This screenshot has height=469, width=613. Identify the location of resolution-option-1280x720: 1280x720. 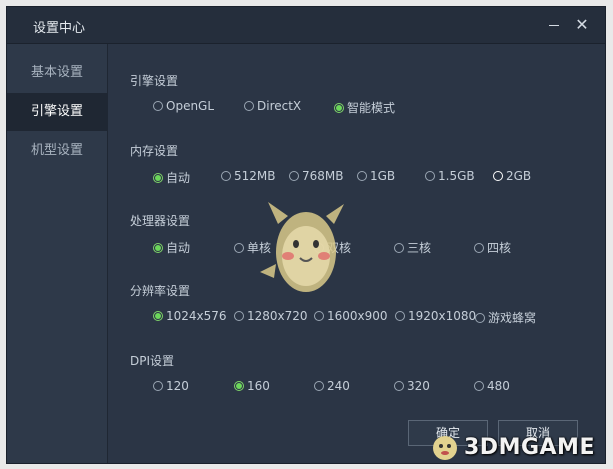
(271, 316).